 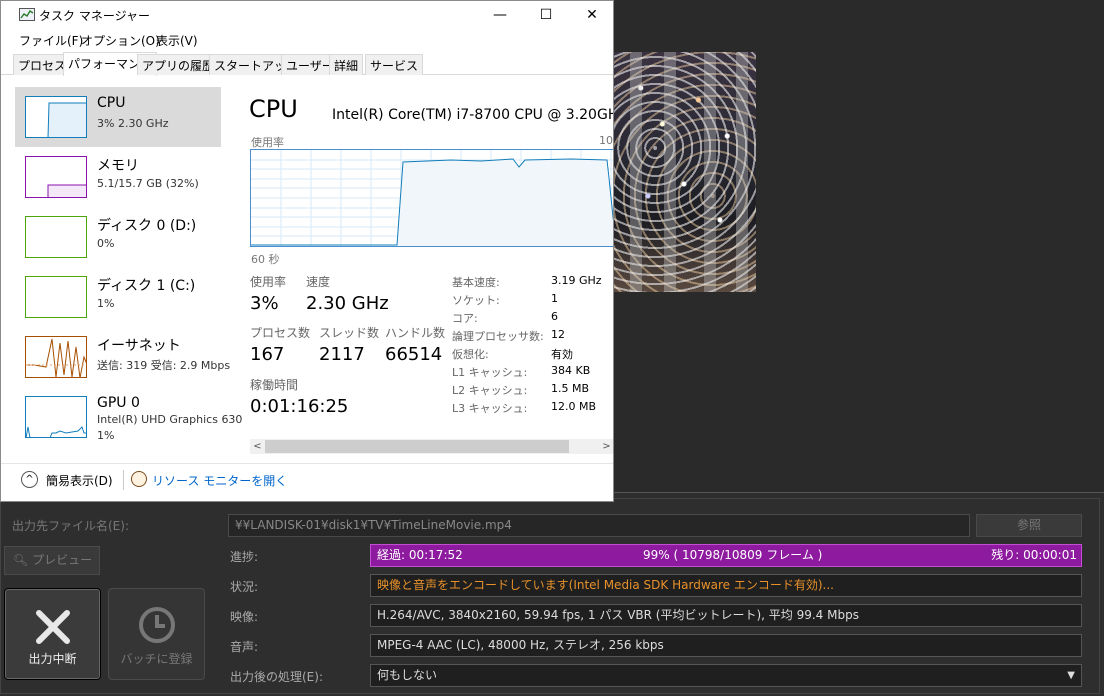 What do you see at coordinates (558, 334) in the screenshot?
I see `logical-processors-value: 12` at bounding box center [558, 334].